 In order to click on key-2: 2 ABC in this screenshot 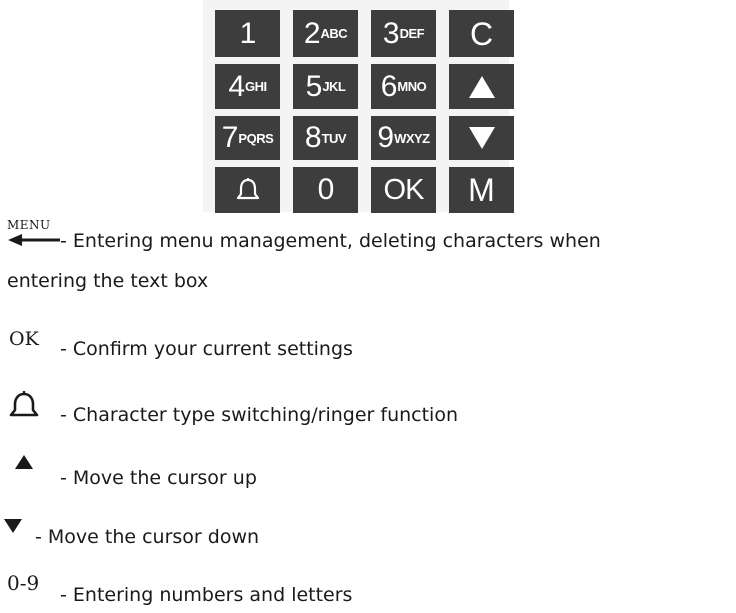, I will do `click(325, 33)`.